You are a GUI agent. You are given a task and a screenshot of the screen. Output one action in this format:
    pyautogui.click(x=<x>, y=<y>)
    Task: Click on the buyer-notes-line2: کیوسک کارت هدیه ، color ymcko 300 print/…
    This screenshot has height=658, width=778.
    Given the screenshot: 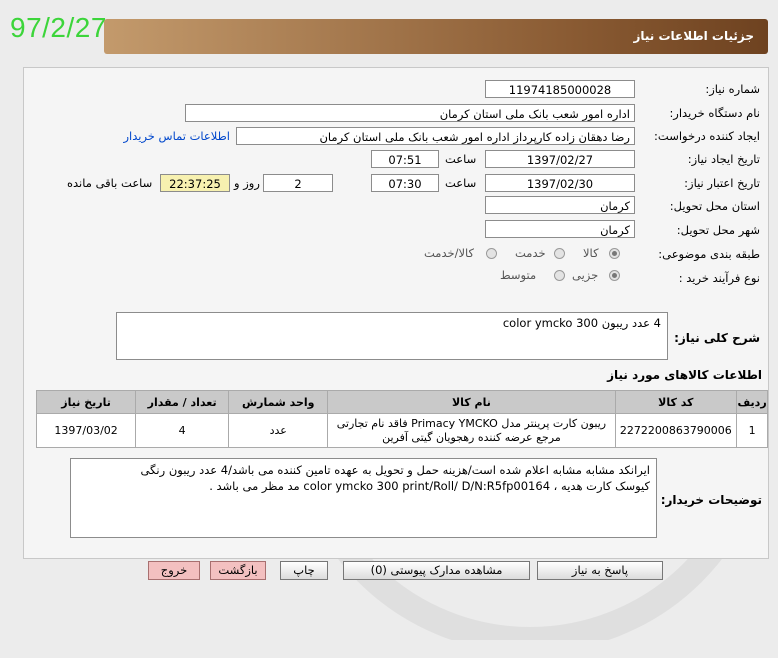 What is the action you would take?
    pyautogui.click(x=429, y=486)
    